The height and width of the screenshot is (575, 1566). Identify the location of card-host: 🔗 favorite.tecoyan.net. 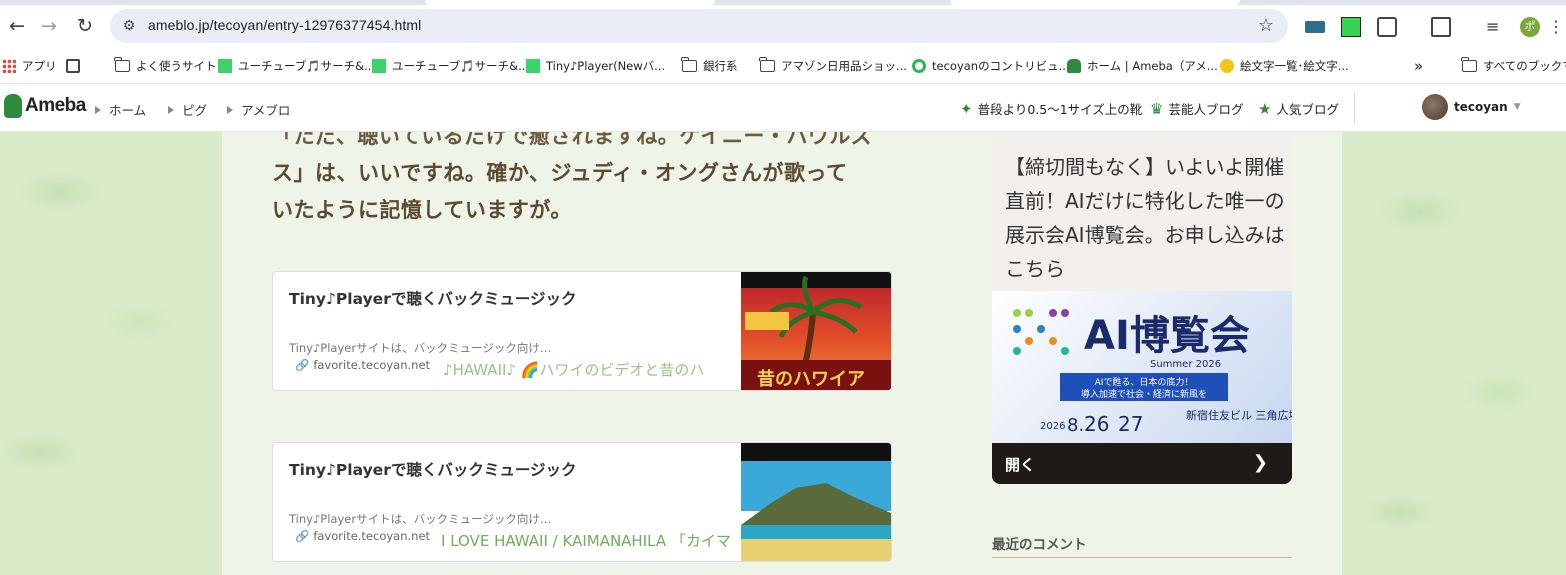
(362, 365).